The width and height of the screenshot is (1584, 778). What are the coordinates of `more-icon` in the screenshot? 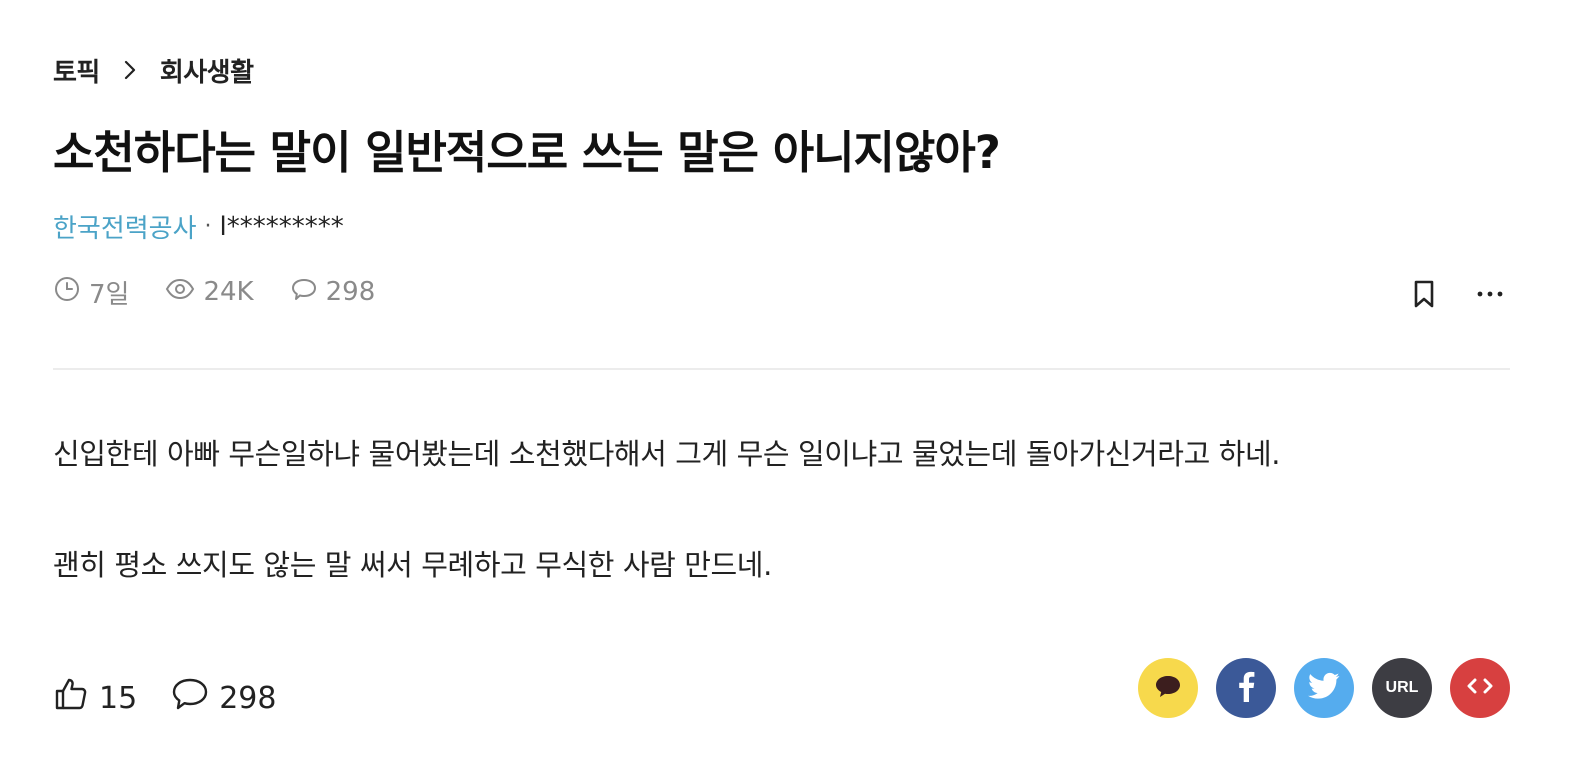 It's located at (1490, 294).